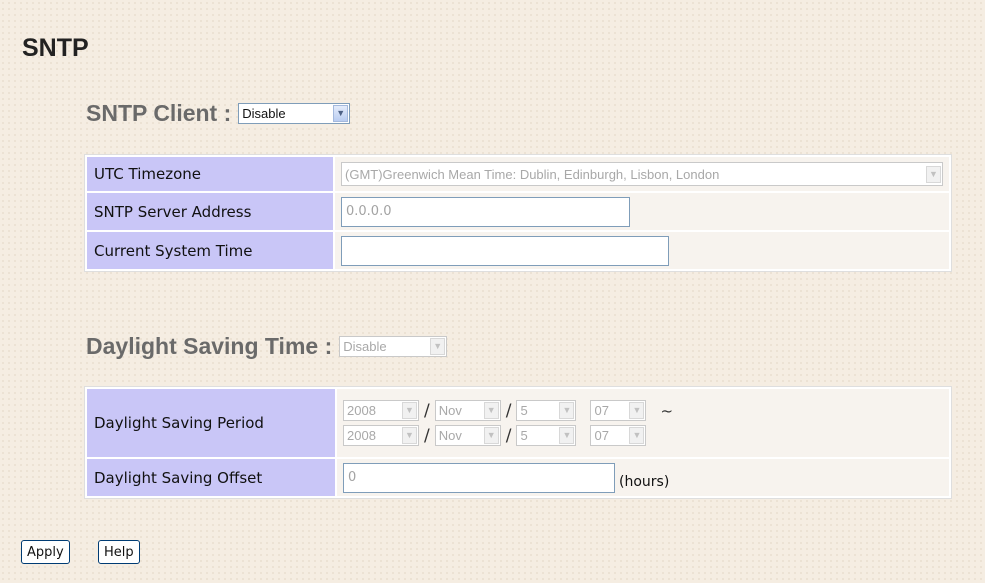 The width and height of the screenshot is (985, 583). What do you see at coordinates (393, 346) in the screenshot?
I see `daylight-saving-select: Disable ▼` at bounding box center [393, 346].